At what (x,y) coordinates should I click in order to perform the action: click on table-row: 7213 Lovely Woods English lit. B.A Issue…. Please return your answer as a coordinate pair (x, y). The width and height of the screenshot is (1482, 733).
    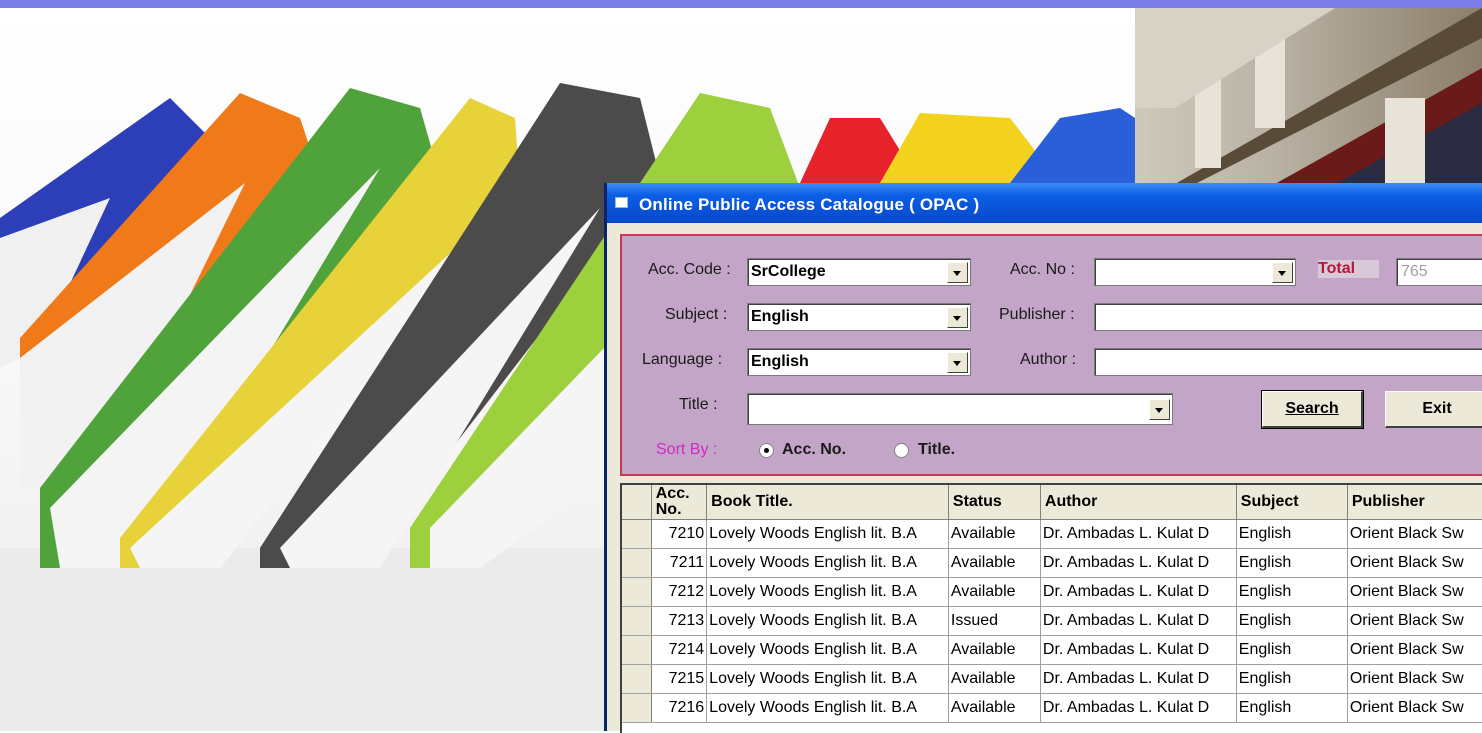
    Looking at the image, I should click on (1052, 621).